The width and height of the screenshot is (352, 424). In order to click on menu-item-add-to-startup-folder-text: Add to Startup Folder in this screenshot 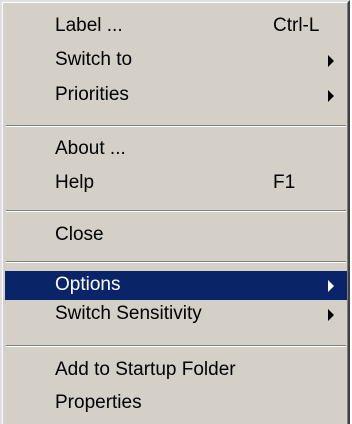, I will do `click(145, 369)`.